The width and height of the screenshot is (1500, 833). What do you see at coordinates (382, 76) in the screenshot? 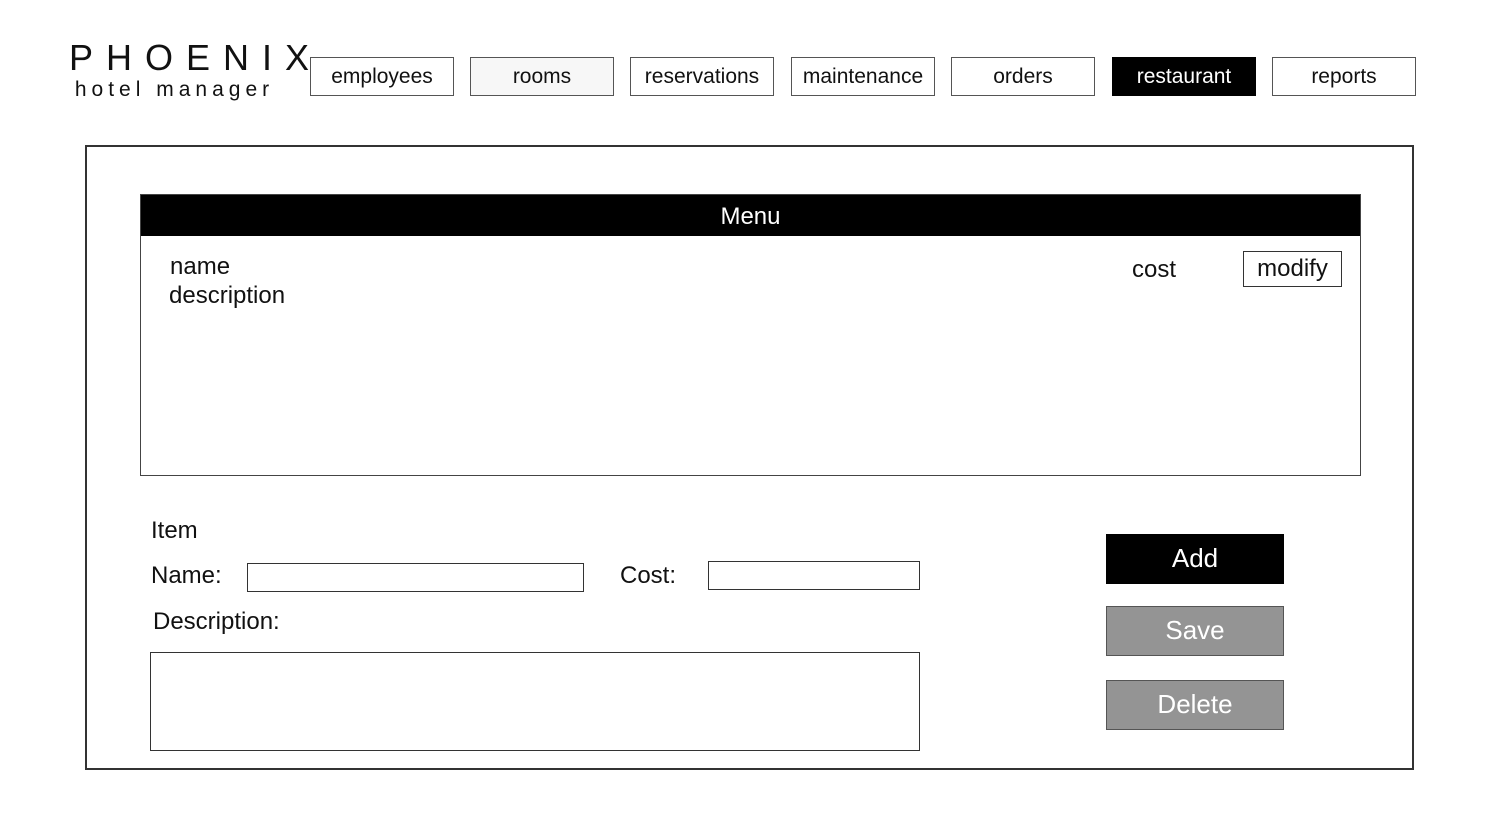
I see `nav-employees: employees` at bounding box center [382, 76].